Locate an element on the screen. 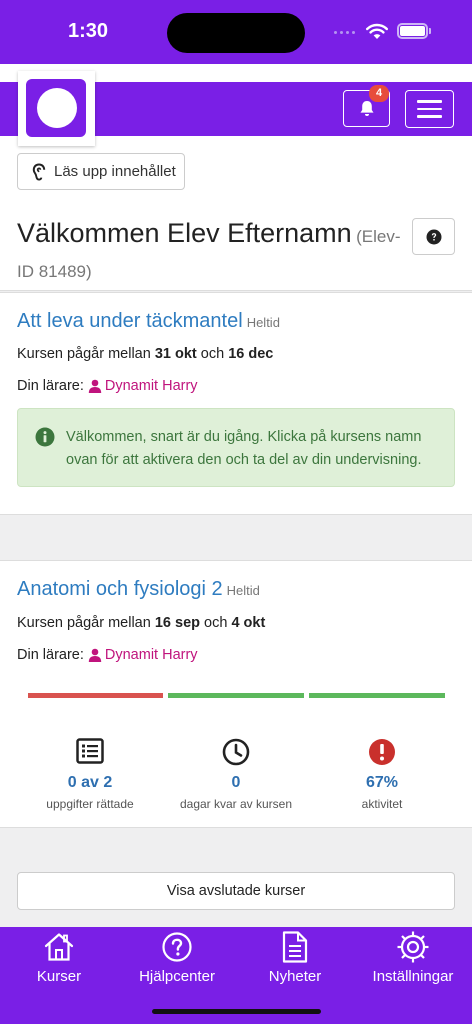 The image size is (472, 1024). tab-label: Inställningar is located at coordinates (413, 976).